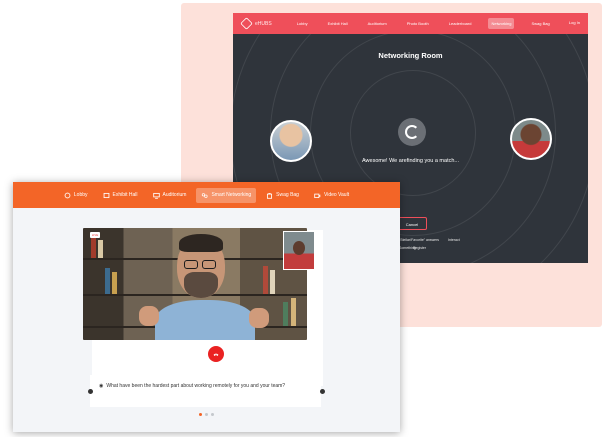 The width and height of the screenshot is (605, 437). Describe the element at coordinates (156, 195) in the screenshot. I see `auditorium-icon` at that location.